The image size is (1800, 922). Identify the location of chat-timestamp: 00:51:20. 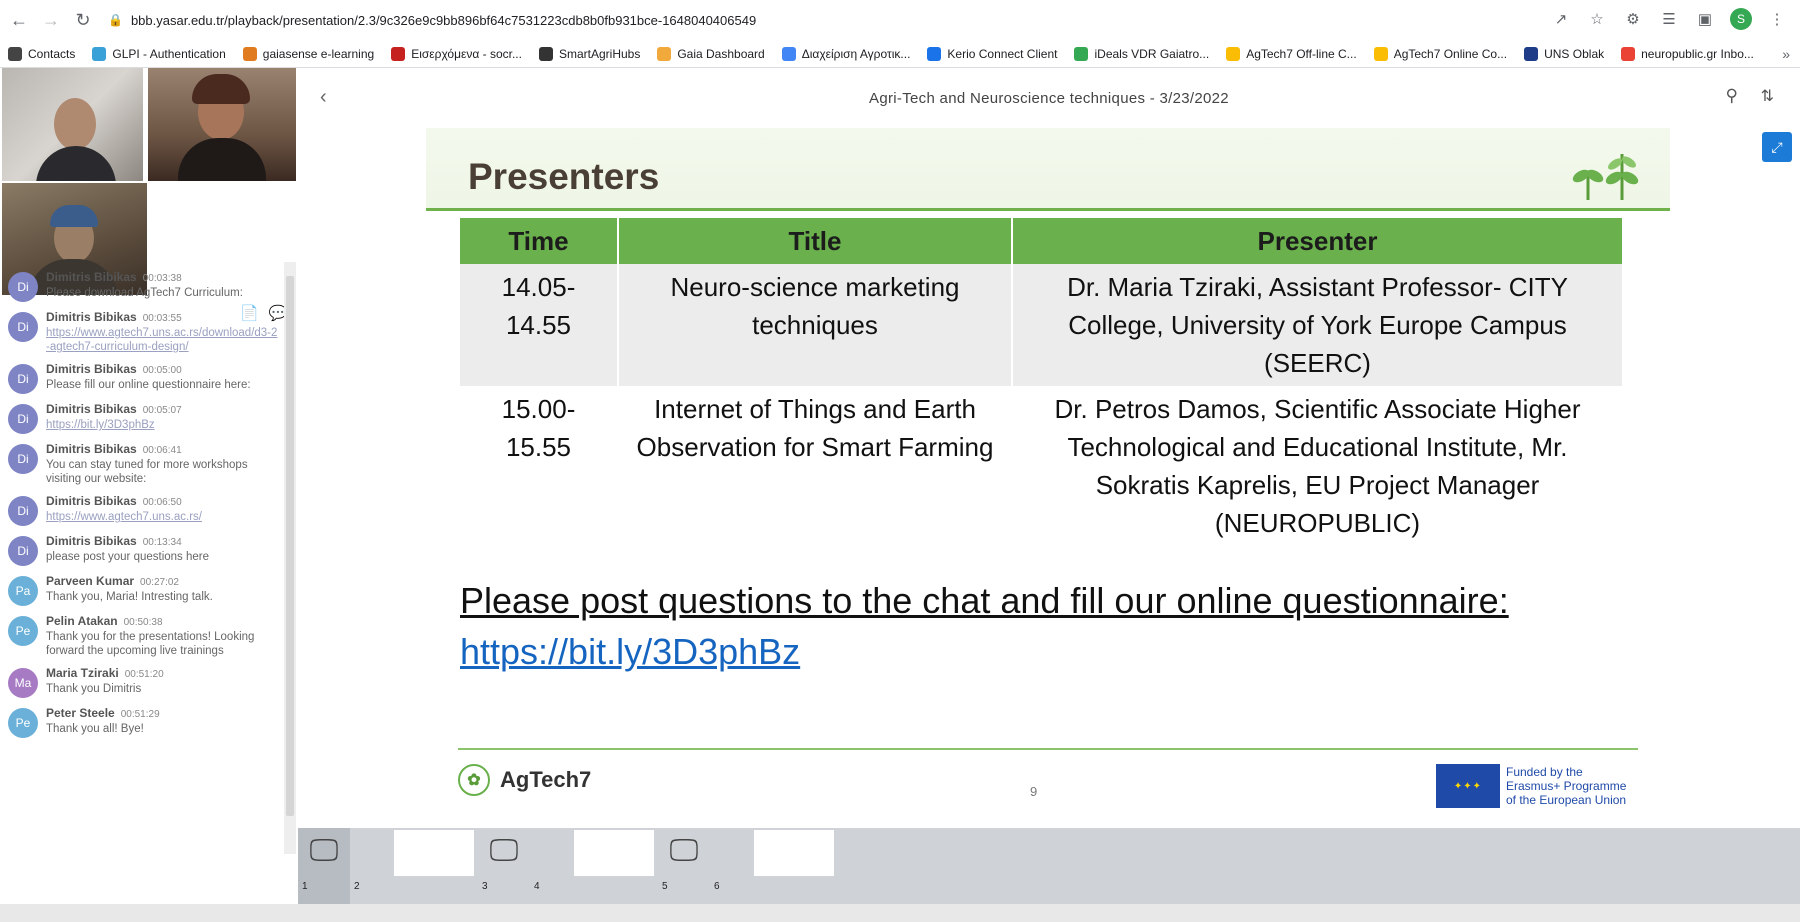
(144, 674).